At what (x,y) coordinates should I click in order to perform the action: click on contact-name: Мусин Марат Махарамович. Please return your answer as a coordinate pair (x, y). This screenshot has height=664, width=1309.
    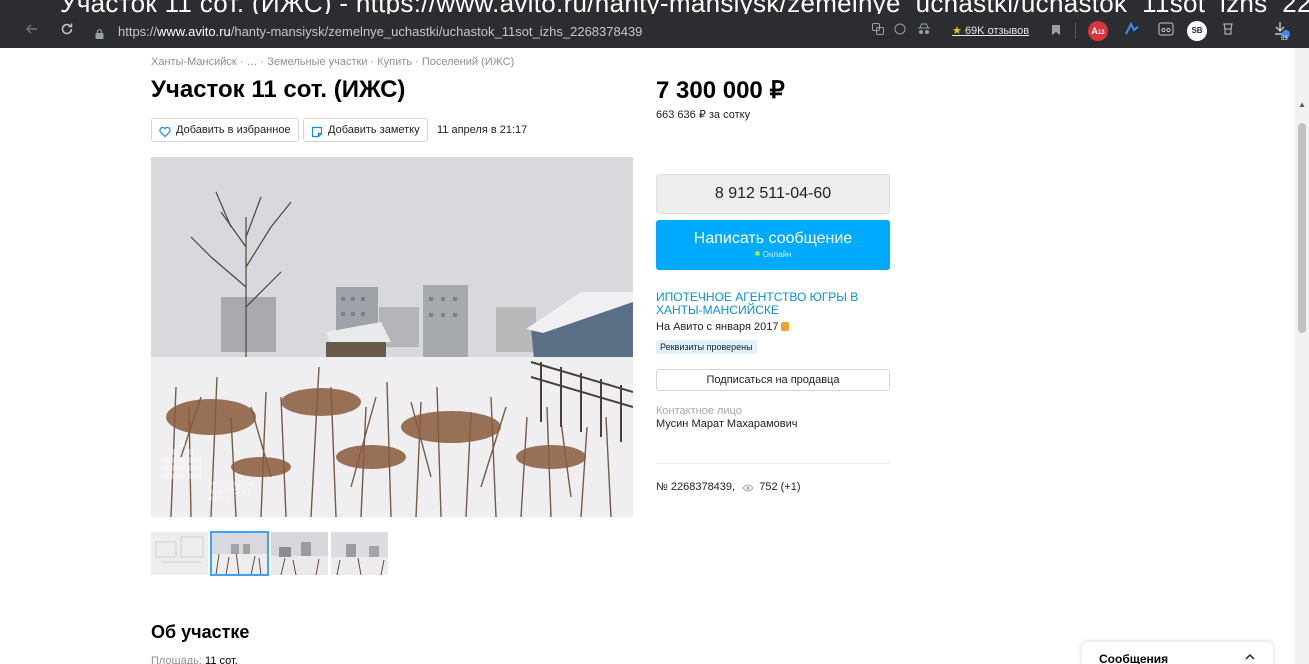
    Looking at the image, I should click on (727, 424).